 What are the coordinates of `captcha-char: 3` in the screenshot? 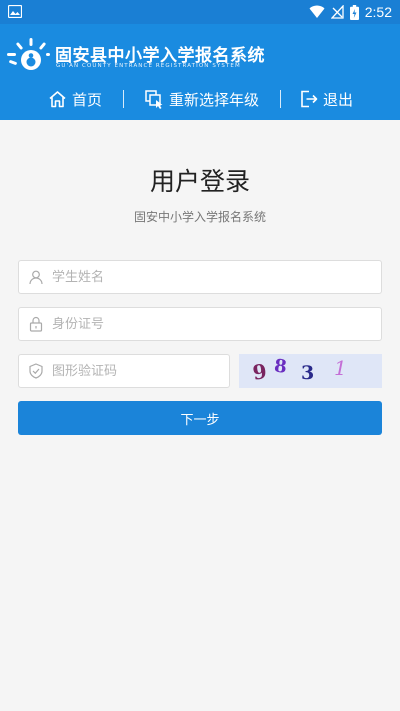 It's located at (307, 373).